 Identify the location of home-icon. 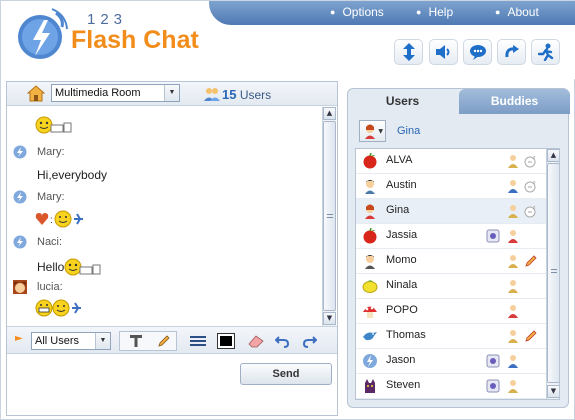
(36, 93).